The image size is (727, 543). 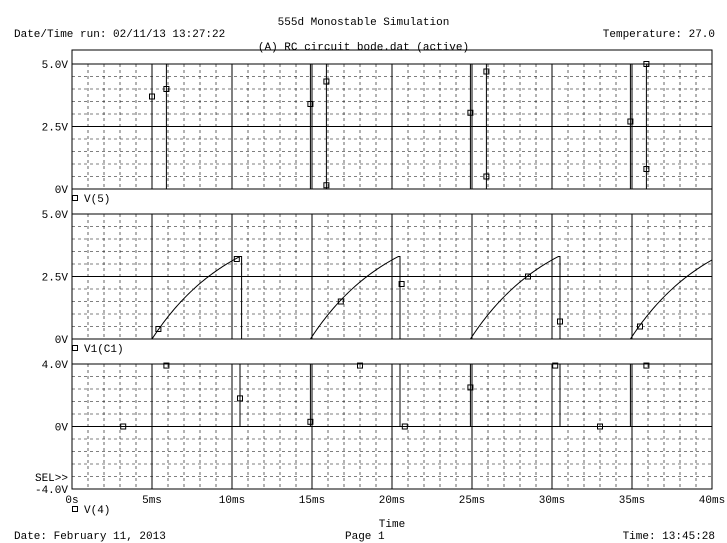 What do you see at coordinates (668, 537) in the screenshot?
I see `footer-time: Time: 13:45:28` at bounding box center [668, 537].